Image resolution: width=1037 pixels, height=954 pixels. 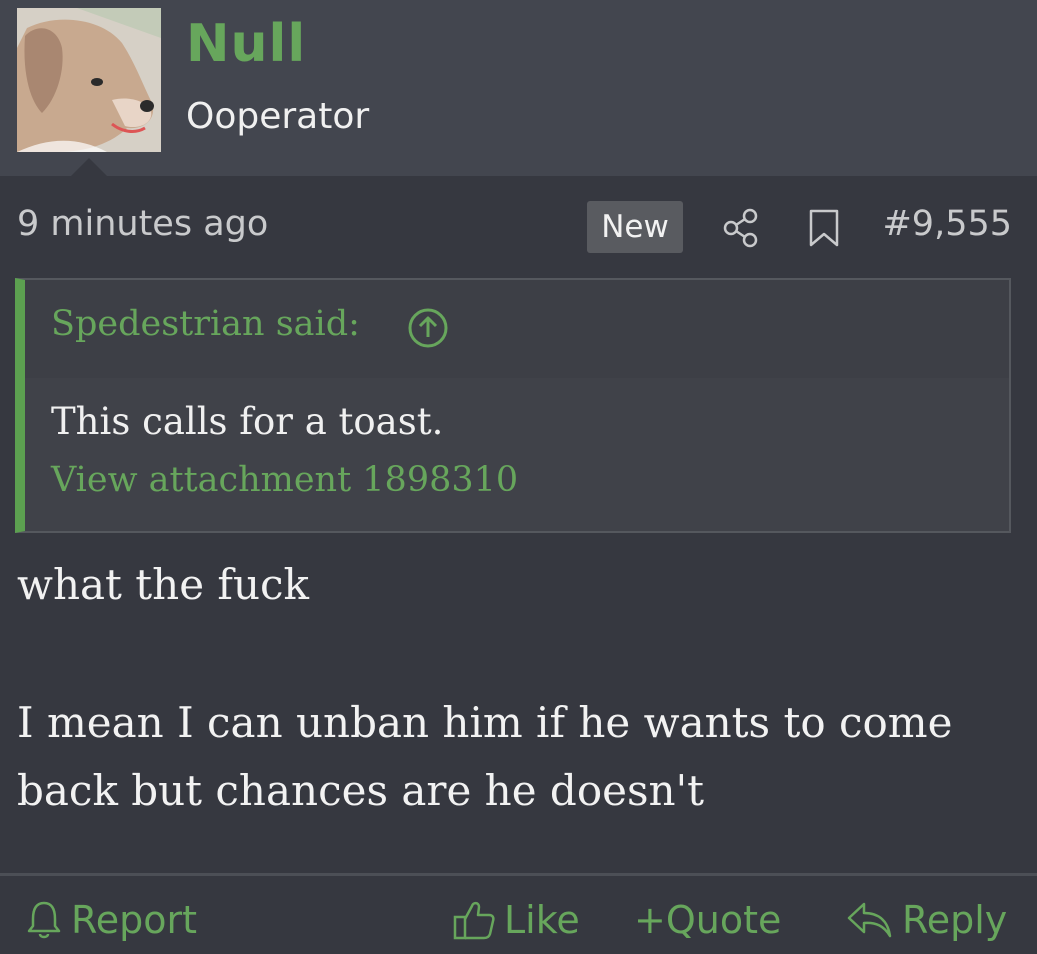 I want to click on arrow-up-circle-icon, so click(x=428, y=330).